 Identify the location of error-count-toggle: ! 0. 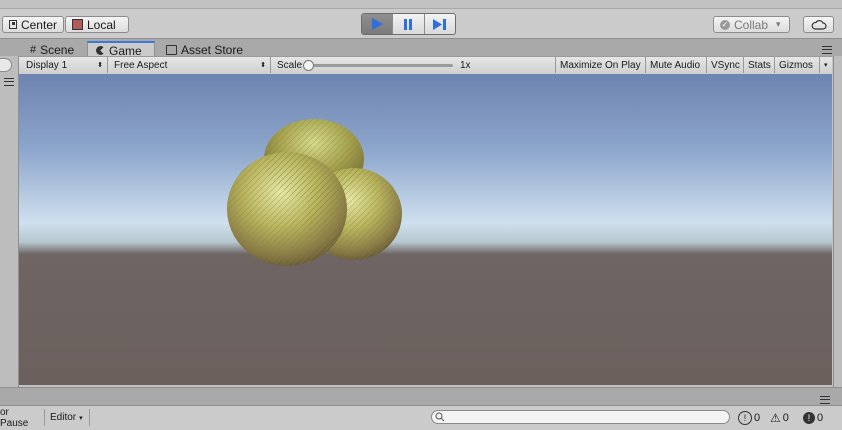
(813, 417).